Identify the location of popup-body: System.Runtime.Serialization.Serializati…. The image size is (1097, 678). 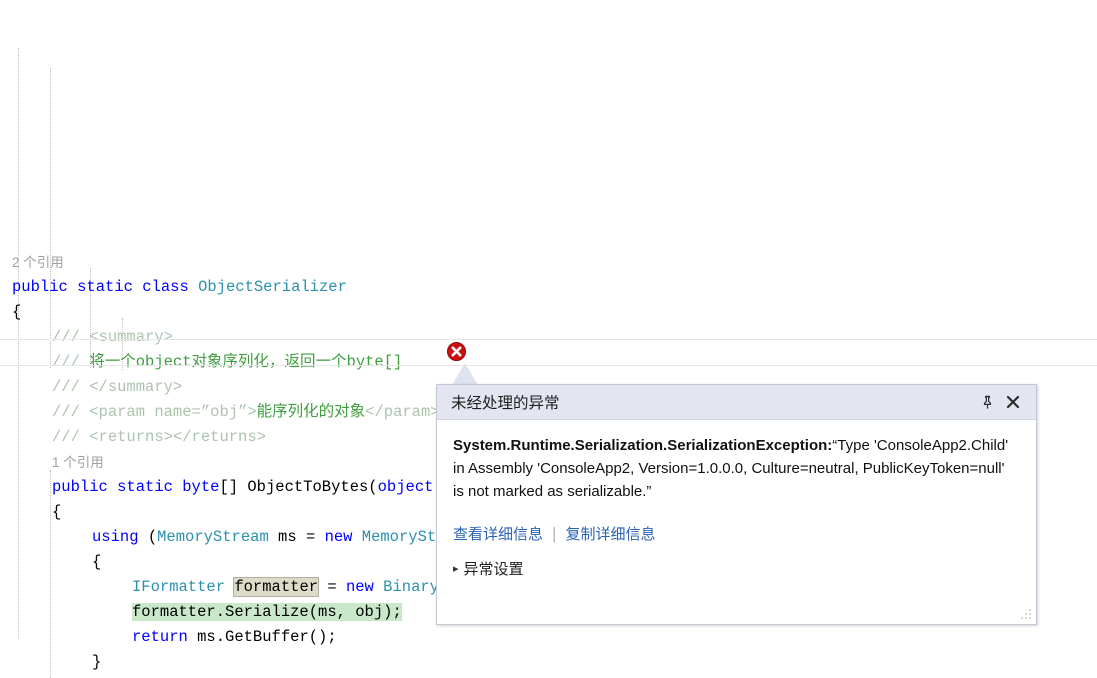
(736, 499).